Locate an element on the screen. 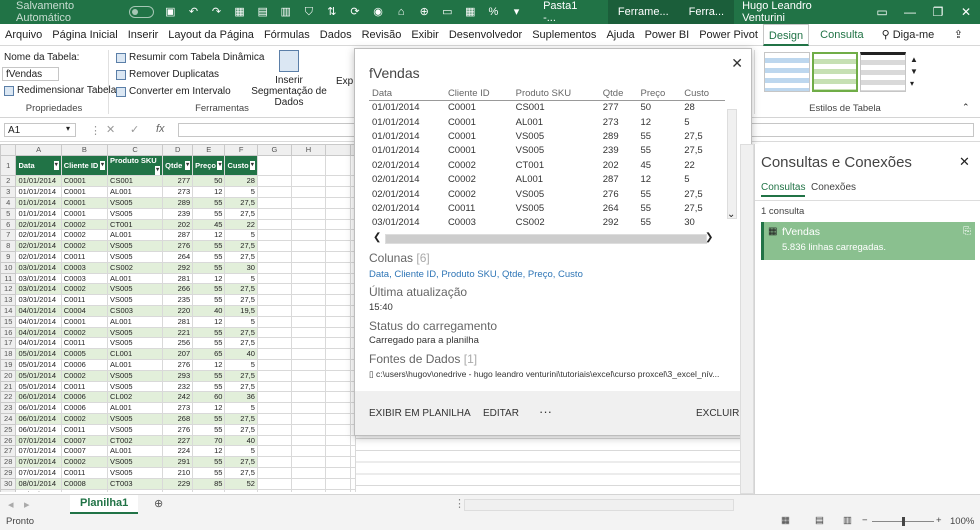  table-header-cell: Produto SKU ▾ is located at coordinates (135, 165).